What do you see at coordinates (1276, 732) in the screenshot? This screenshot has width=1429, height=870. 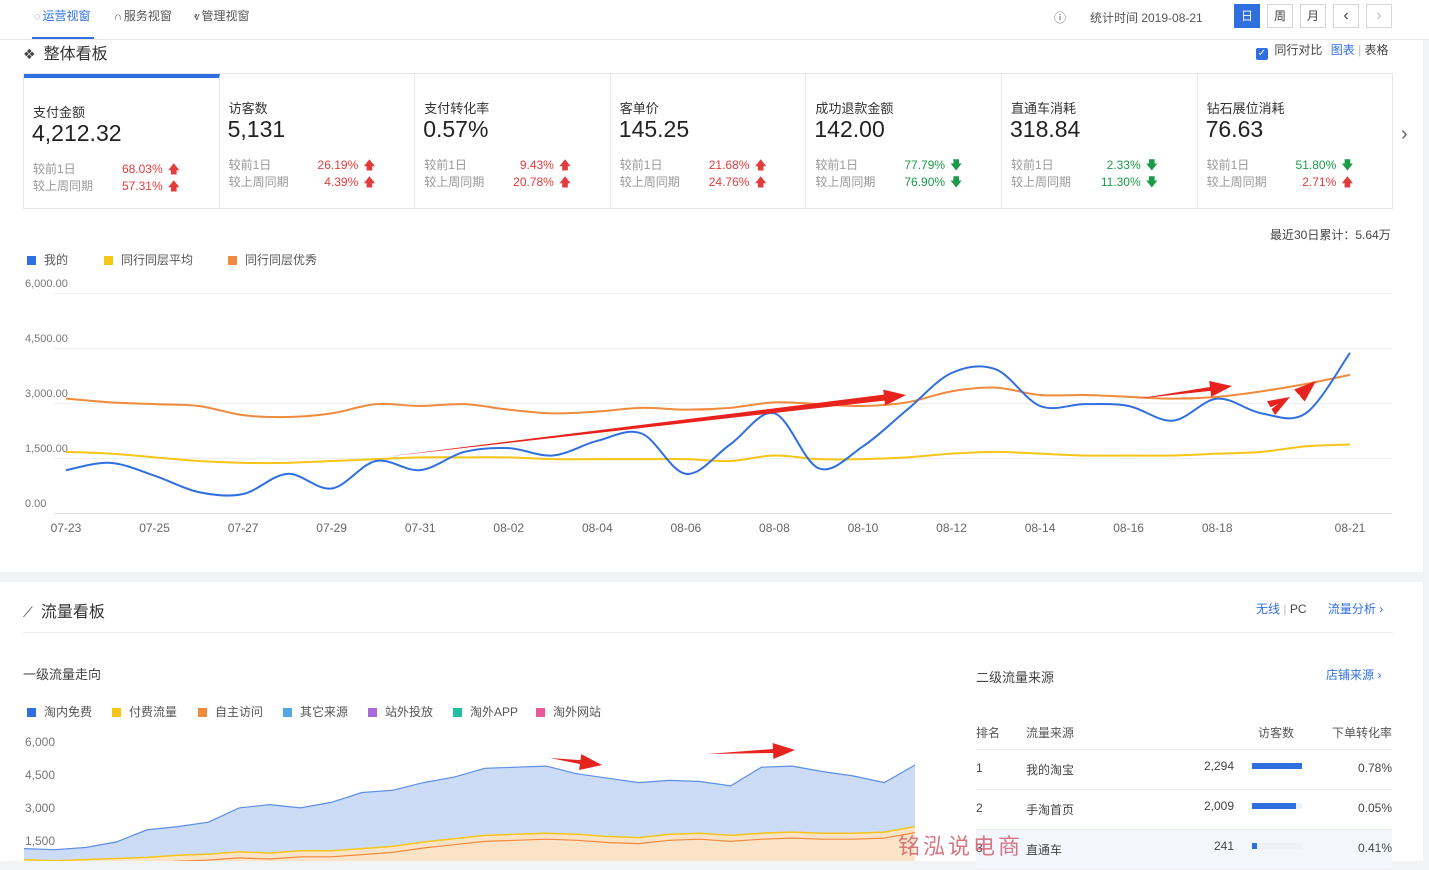 I see `col-visitors: 访客数` at bounding box center [1276, 732].